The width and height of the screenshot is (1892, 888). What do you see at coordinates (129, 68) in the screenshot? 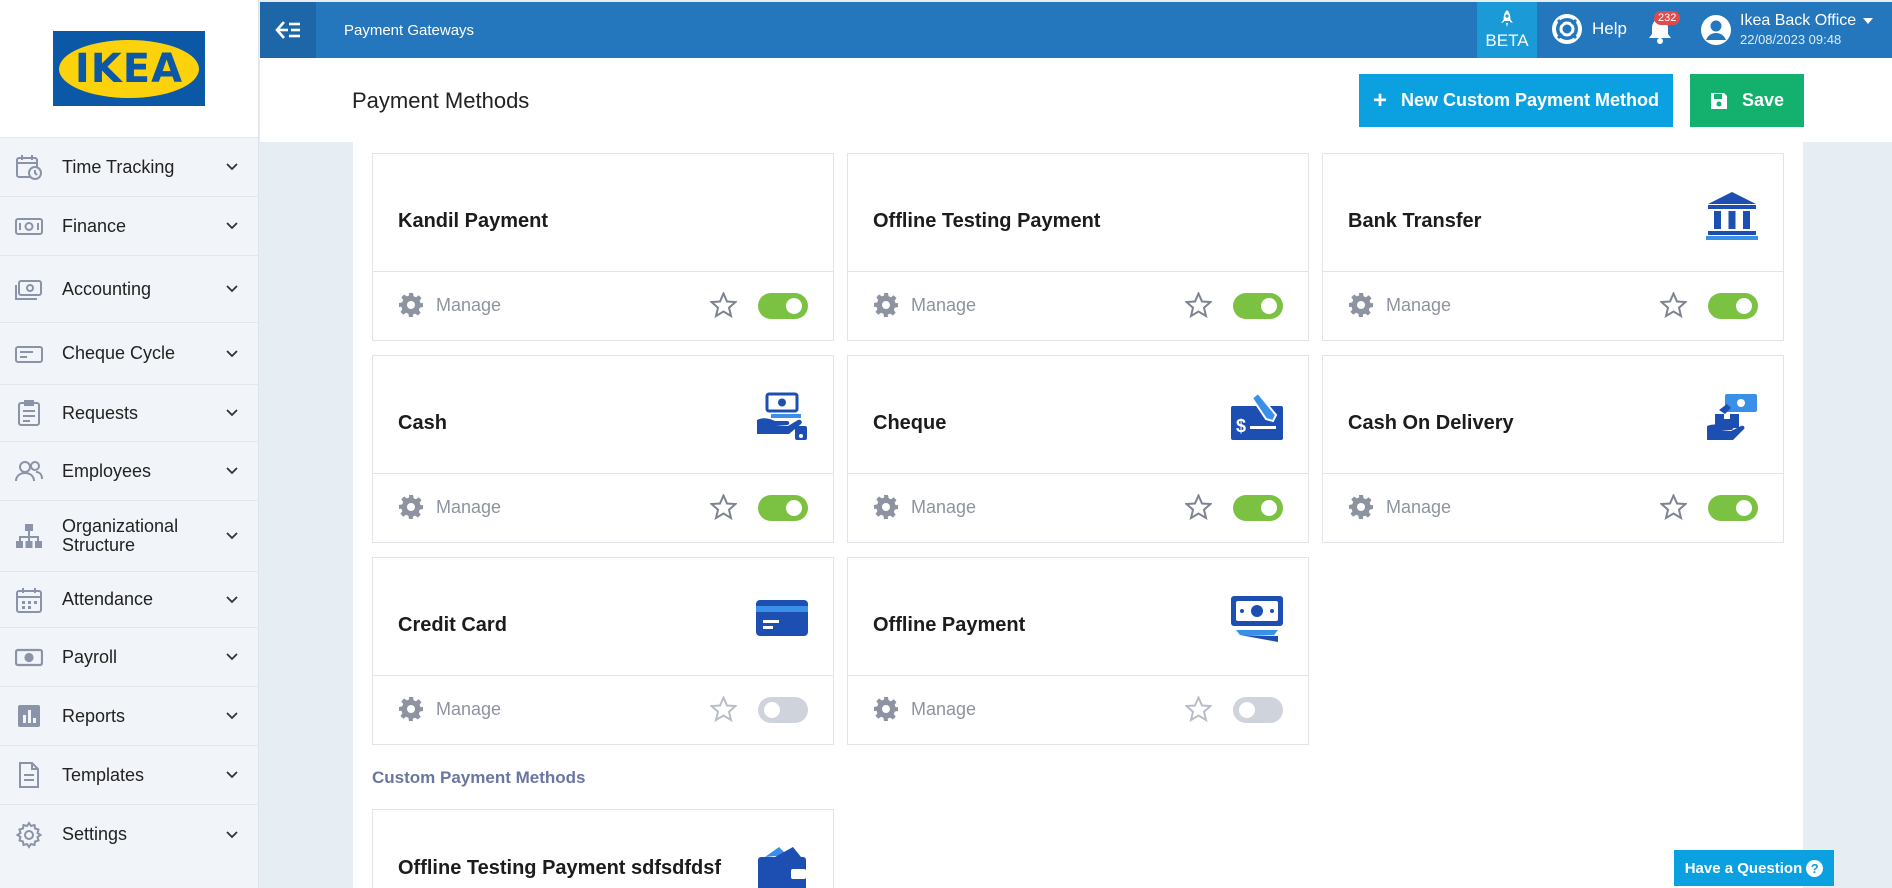
I see `ikea-logo: IKEA` at bounding box center [129, 68].